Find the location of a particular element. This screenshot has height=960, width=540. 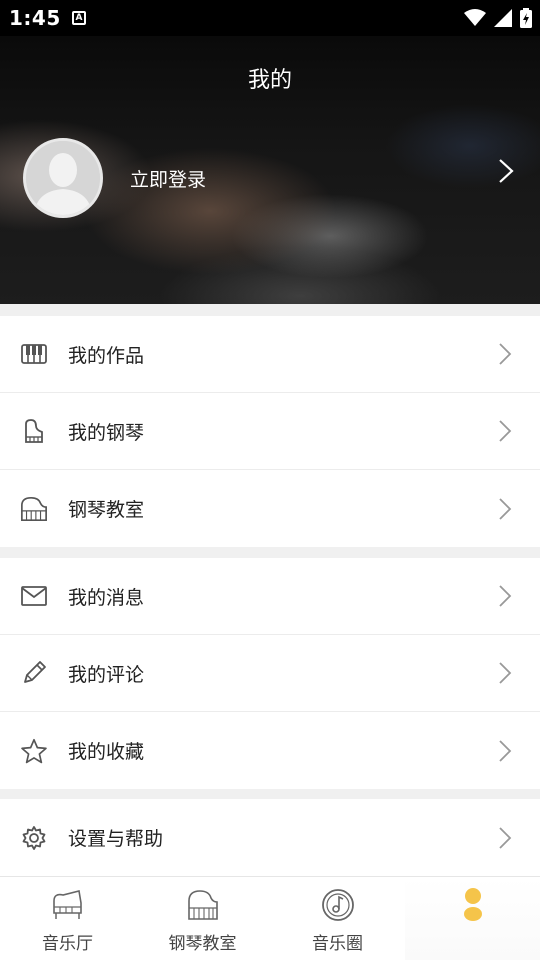

menu-item-piano-classroom: 钢琴教室 is located at coordinates (270, 508).